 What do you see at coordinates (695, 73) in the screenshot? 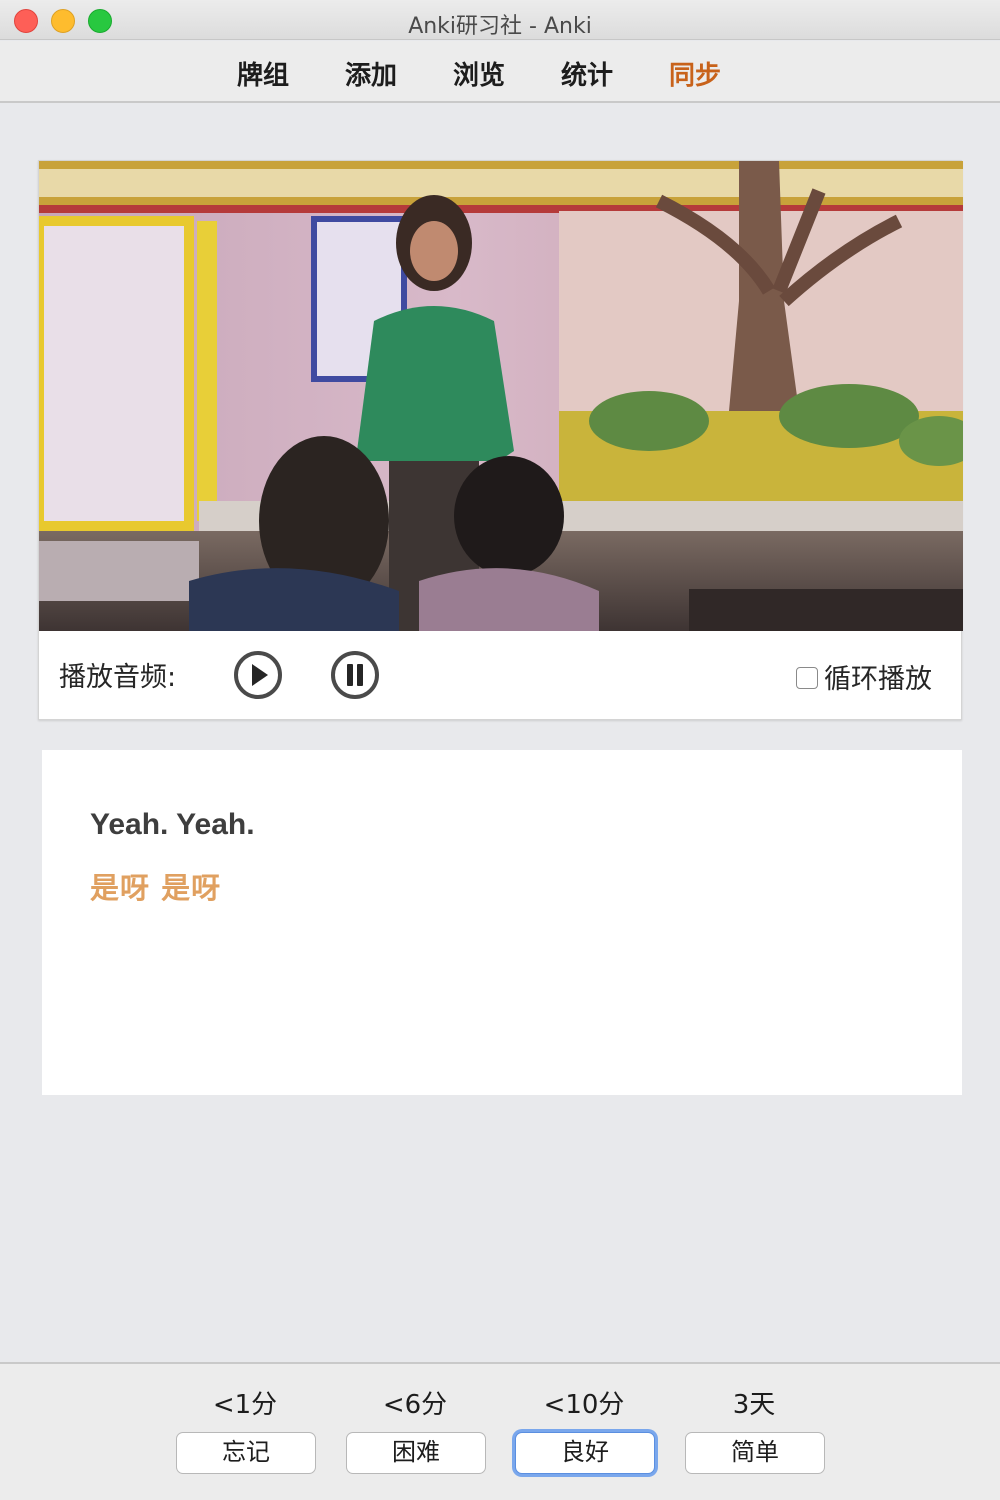
I see `toolbar-sync-link: 同步` at bounding box center [695, 73].